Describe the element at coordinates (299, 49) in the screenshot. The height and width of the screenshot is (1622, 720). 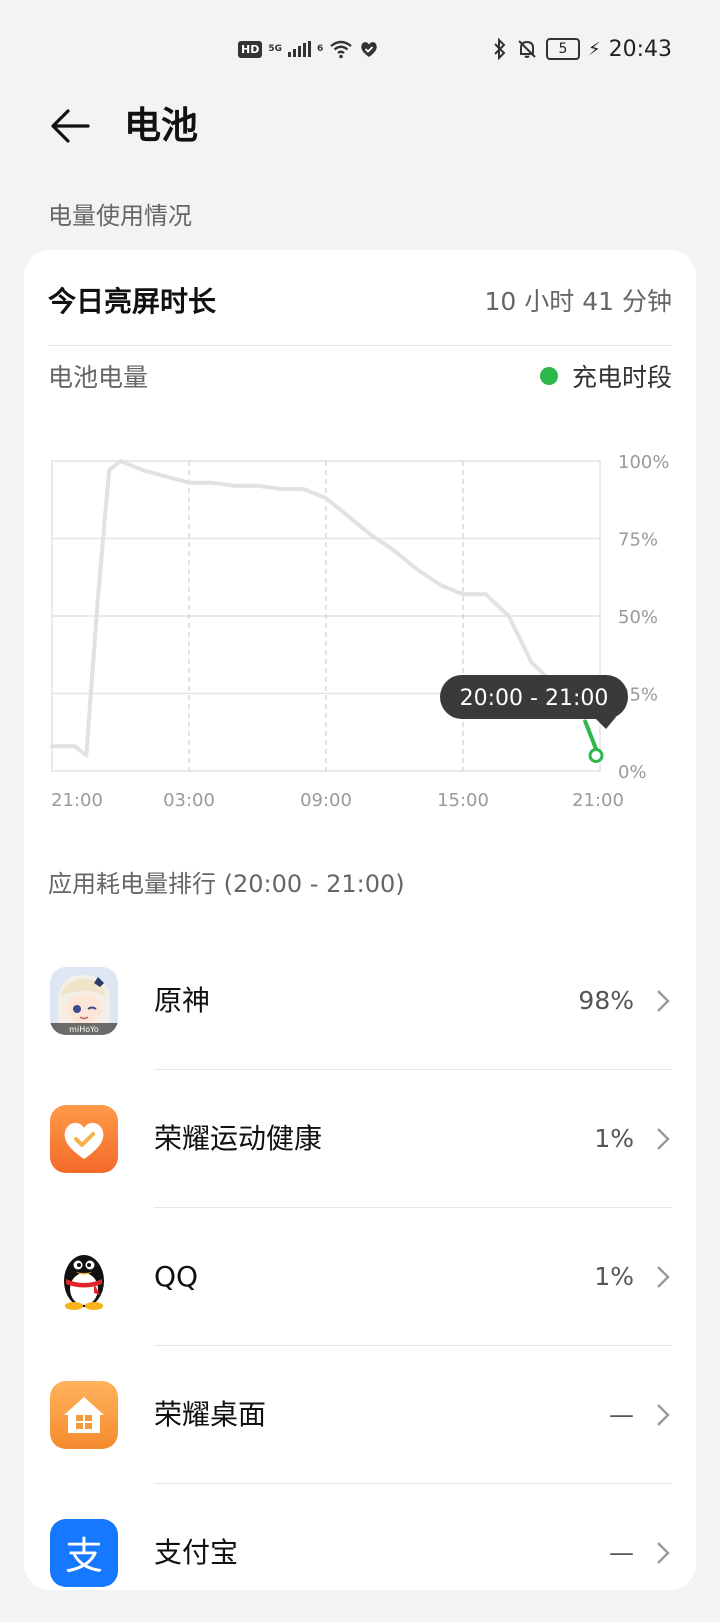
I see `signal-icon` at that location.